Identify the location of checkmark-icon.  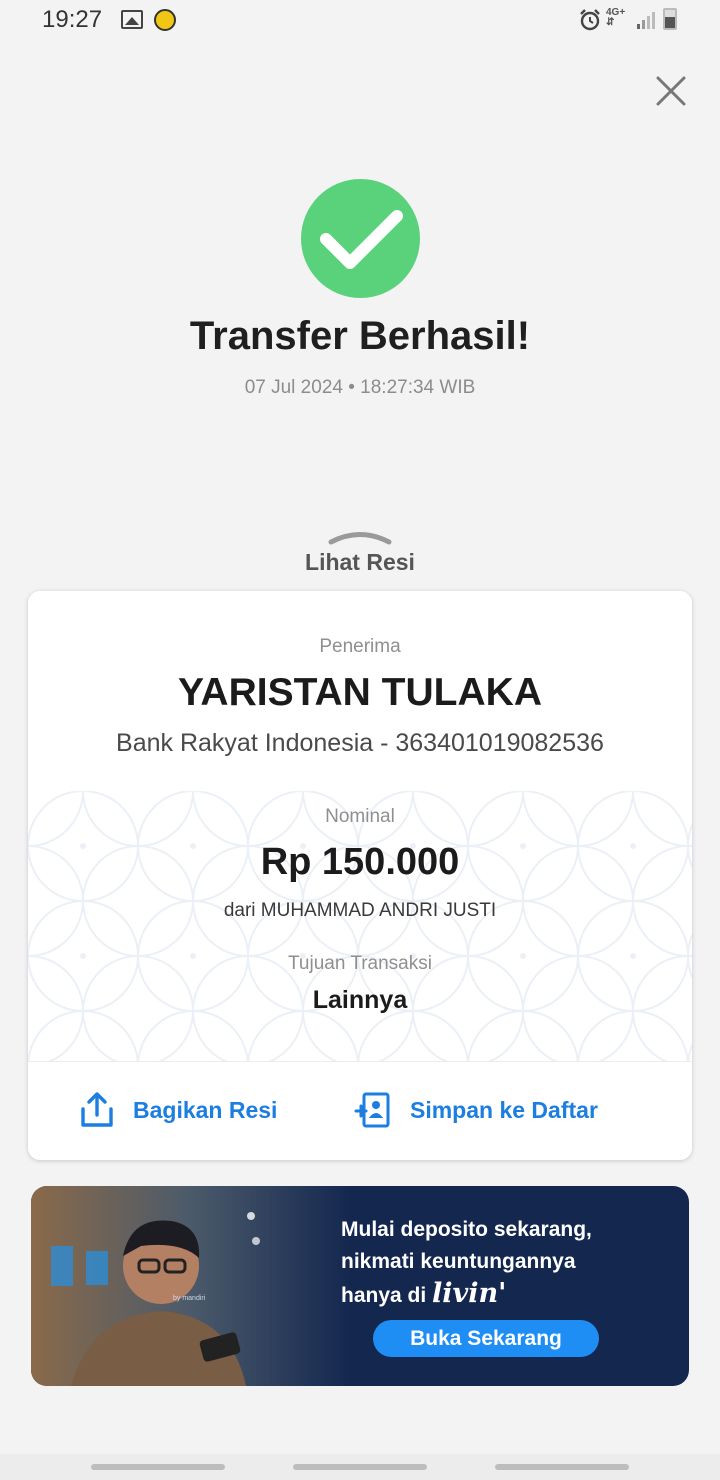
(361, 239).